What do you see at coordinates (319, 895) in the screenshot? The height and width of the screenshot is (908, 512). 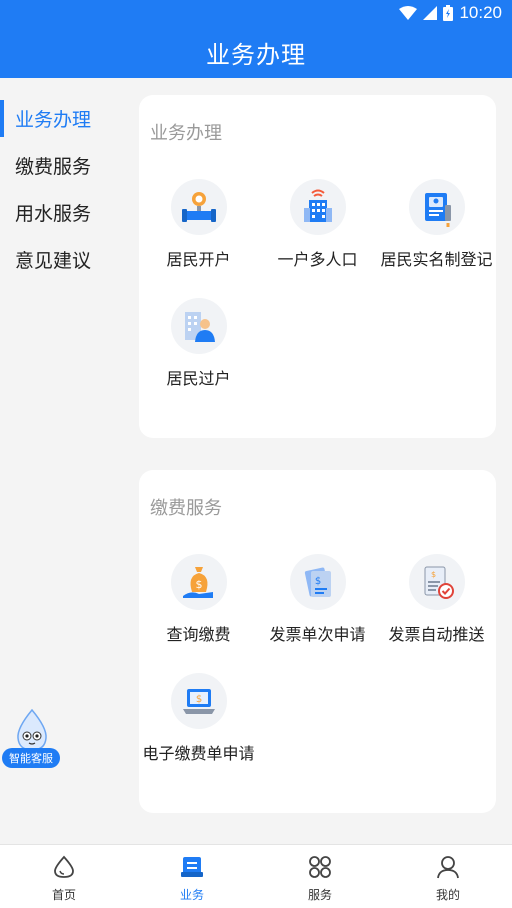 I see `tab-label: 服务` at bounding box center [319, 895].